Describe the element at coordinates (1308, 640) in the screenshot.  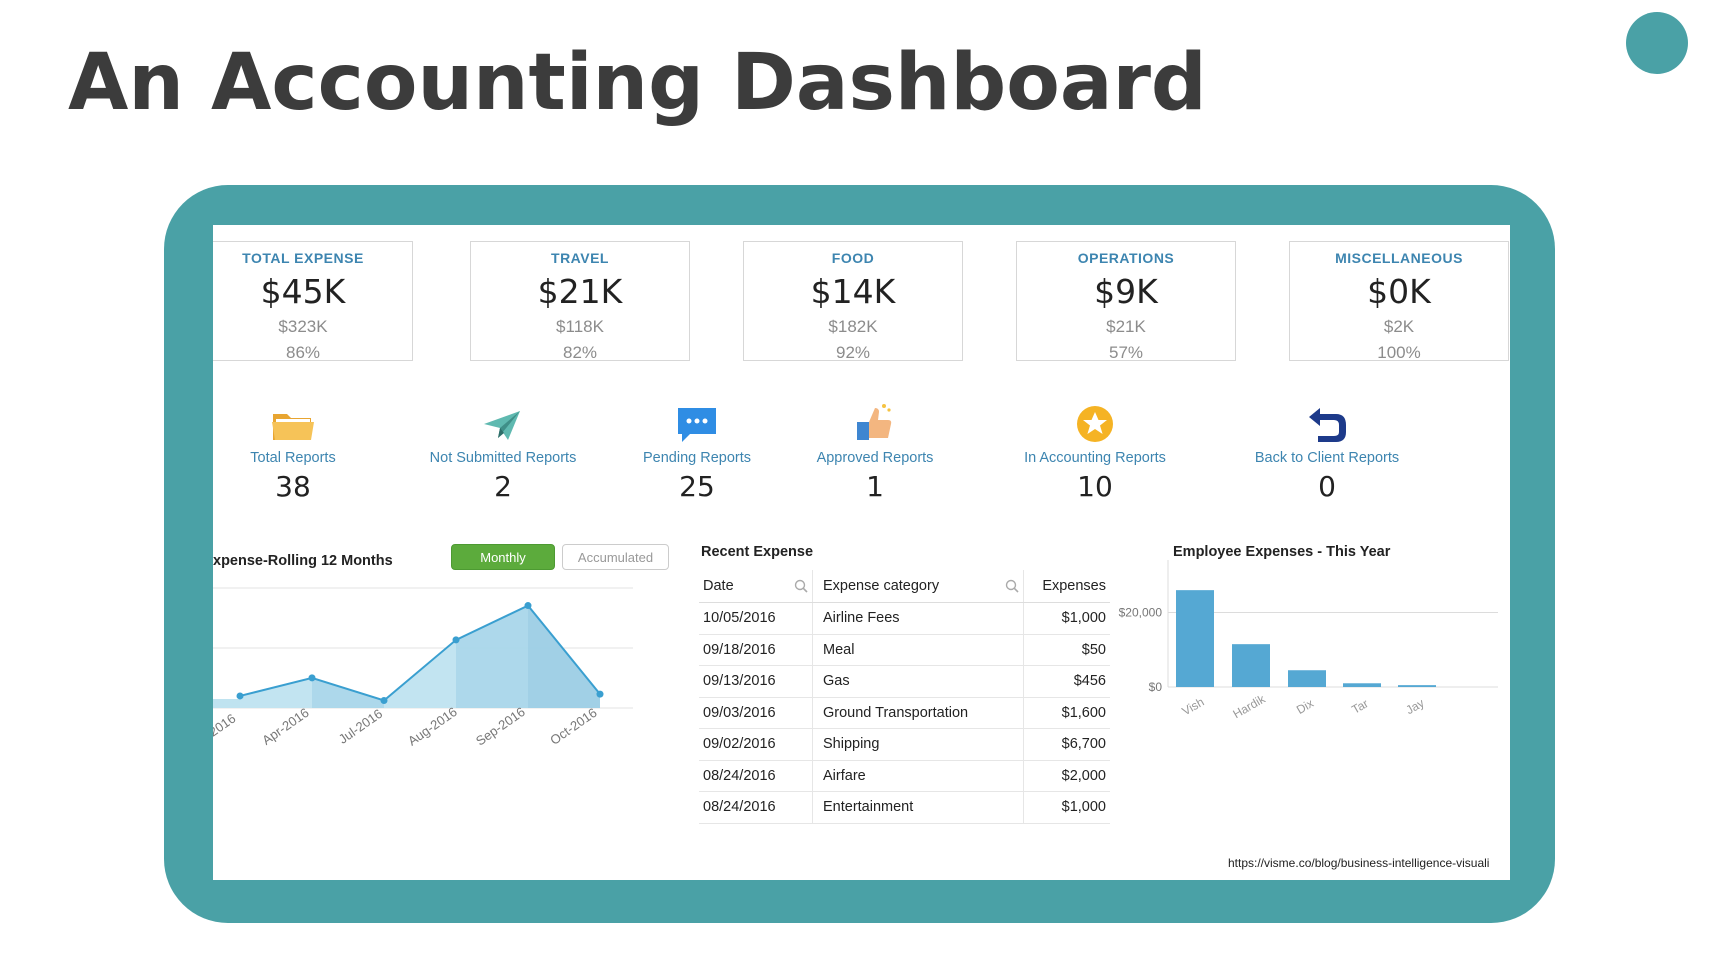
I see `employee-bar-chart: $0$20,000$40,000VishHardikDixTarJay` at that location.